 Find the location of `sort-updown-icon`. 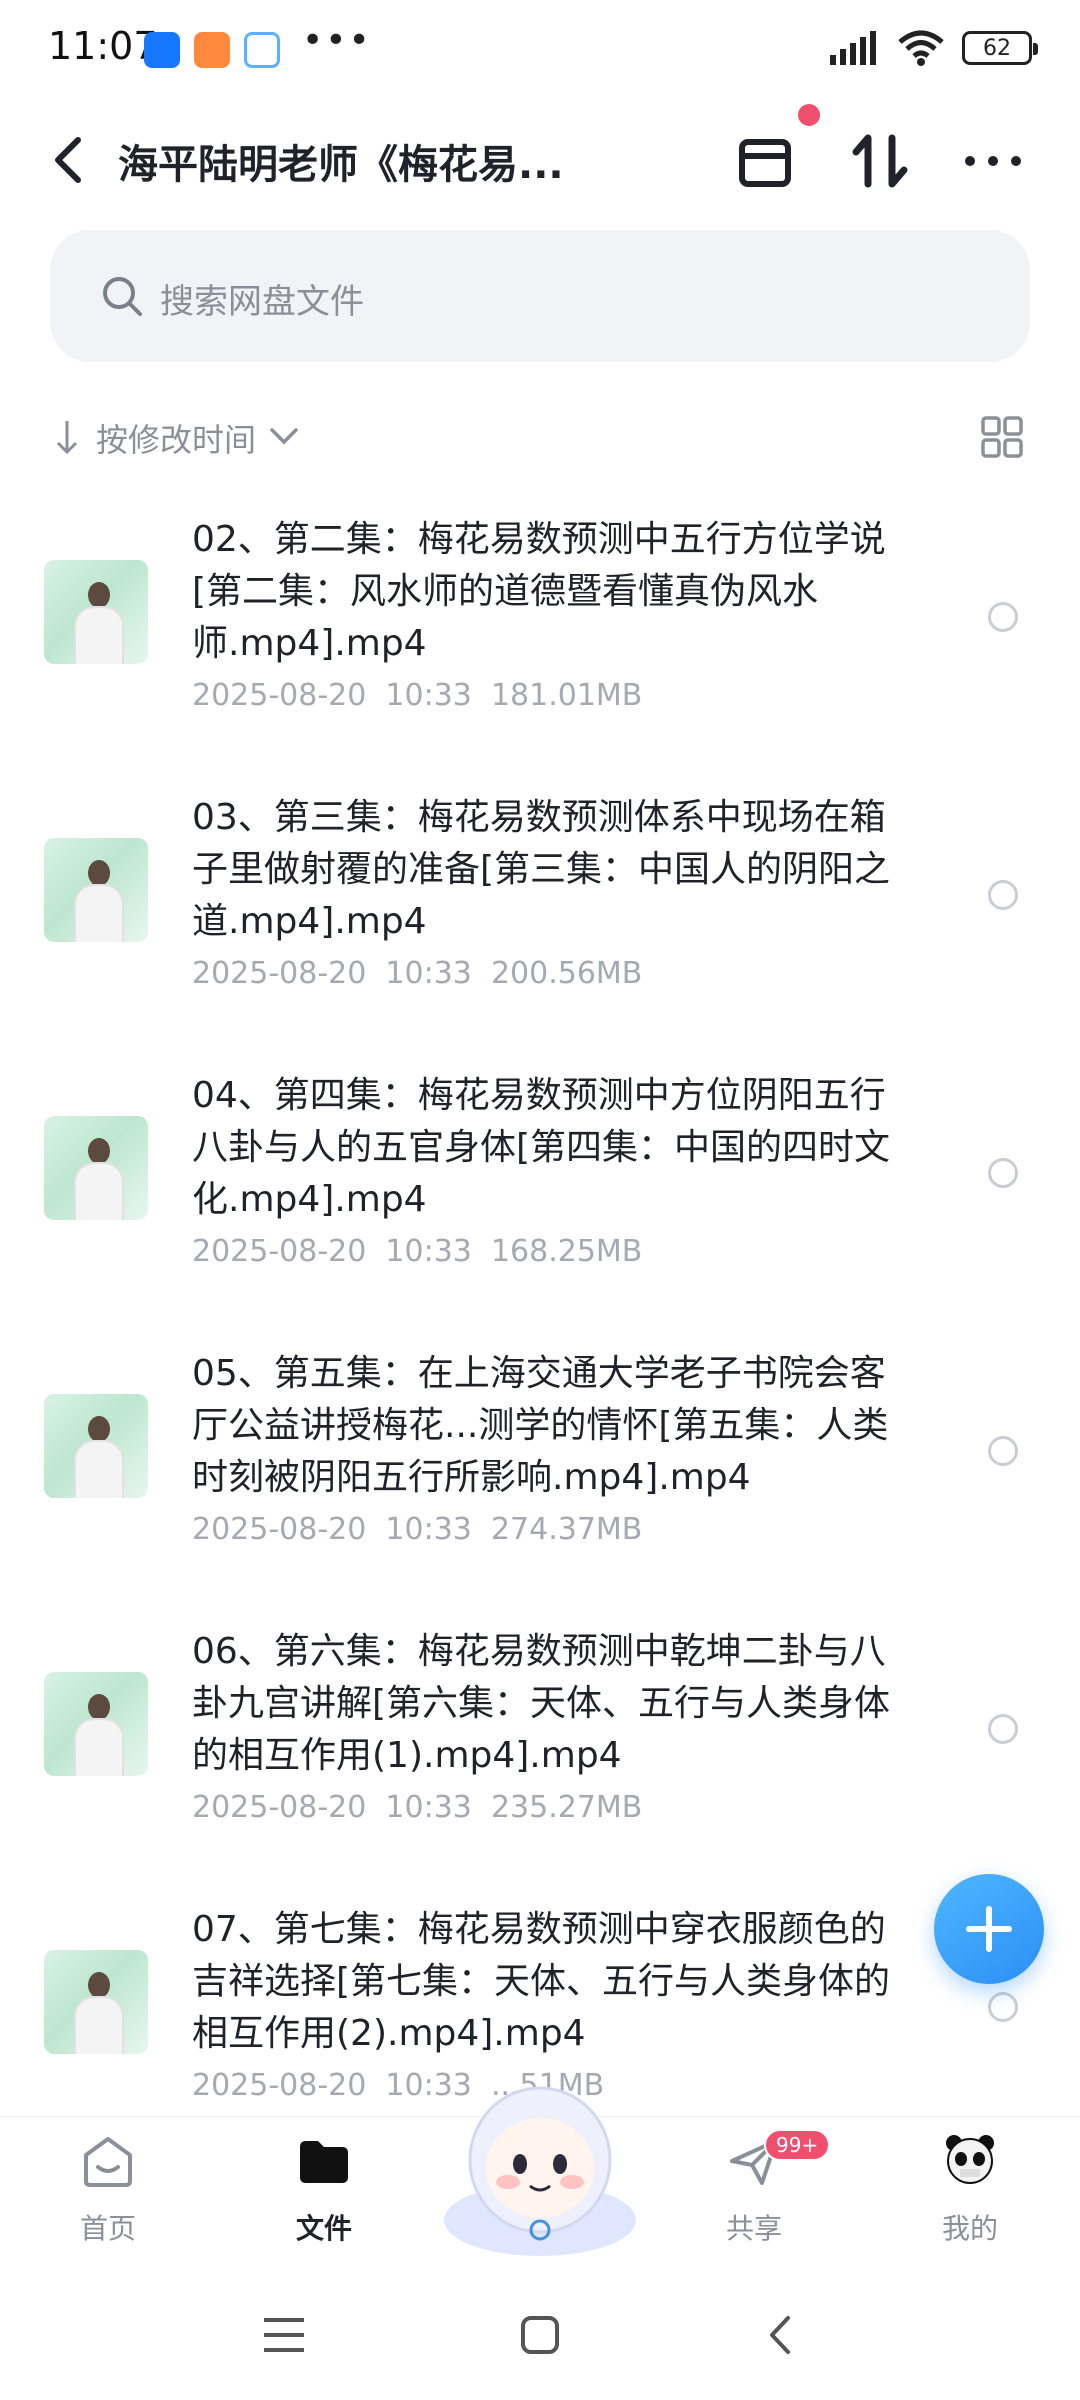

sort-updown-icon is located at coordinates (881, 161).